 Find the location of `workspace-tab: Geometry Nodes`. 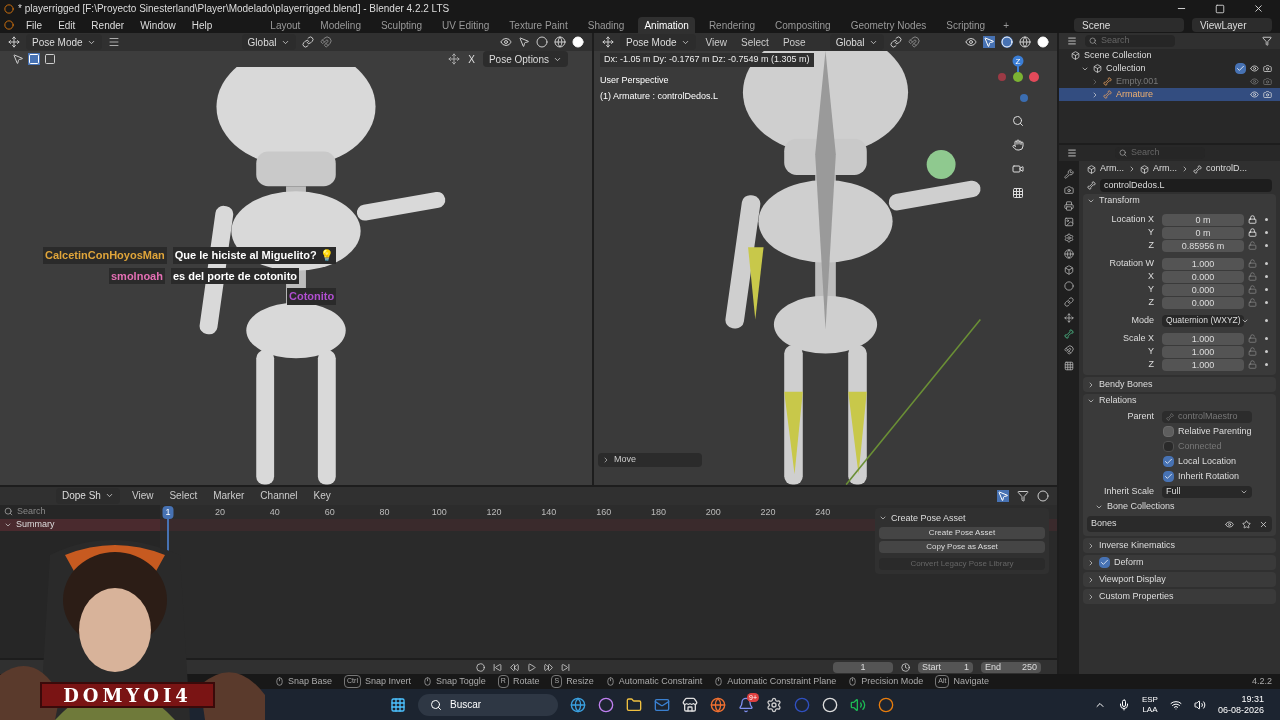

workspace-tab: Geometry Nodes is located at coordinates (888, 25).